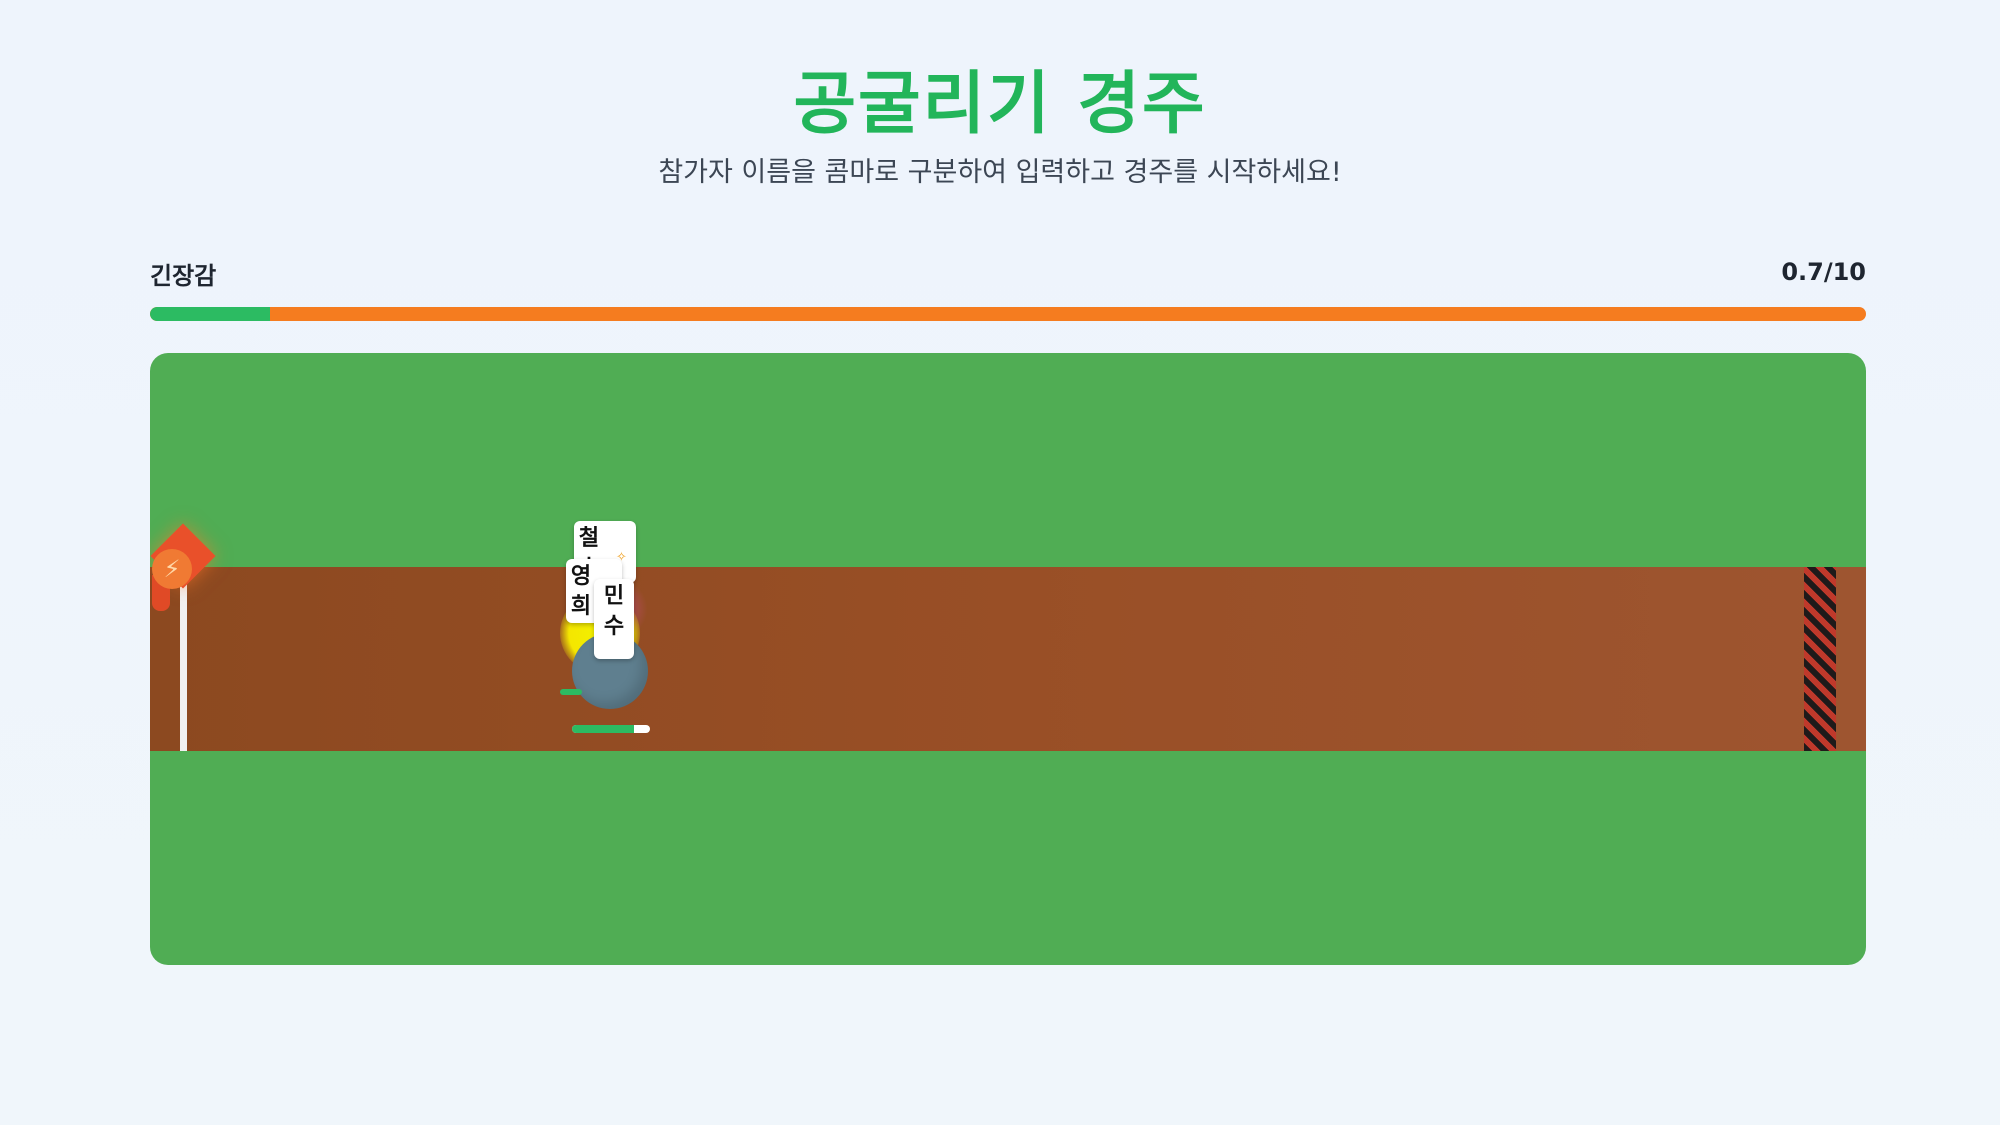 This screenshot has height=1125, width=2000. I want to click on ball-trail-marker, so click(571, 692).